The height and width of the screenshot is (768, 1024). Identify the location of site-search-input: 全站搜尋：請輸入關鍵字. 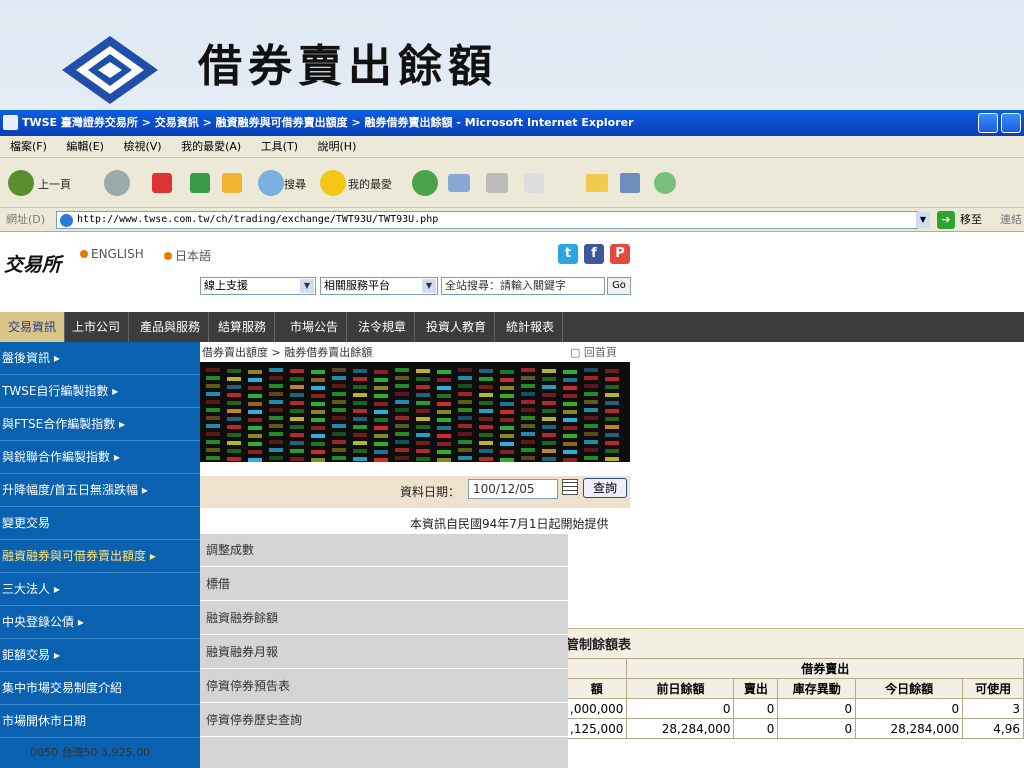
(523, 286).